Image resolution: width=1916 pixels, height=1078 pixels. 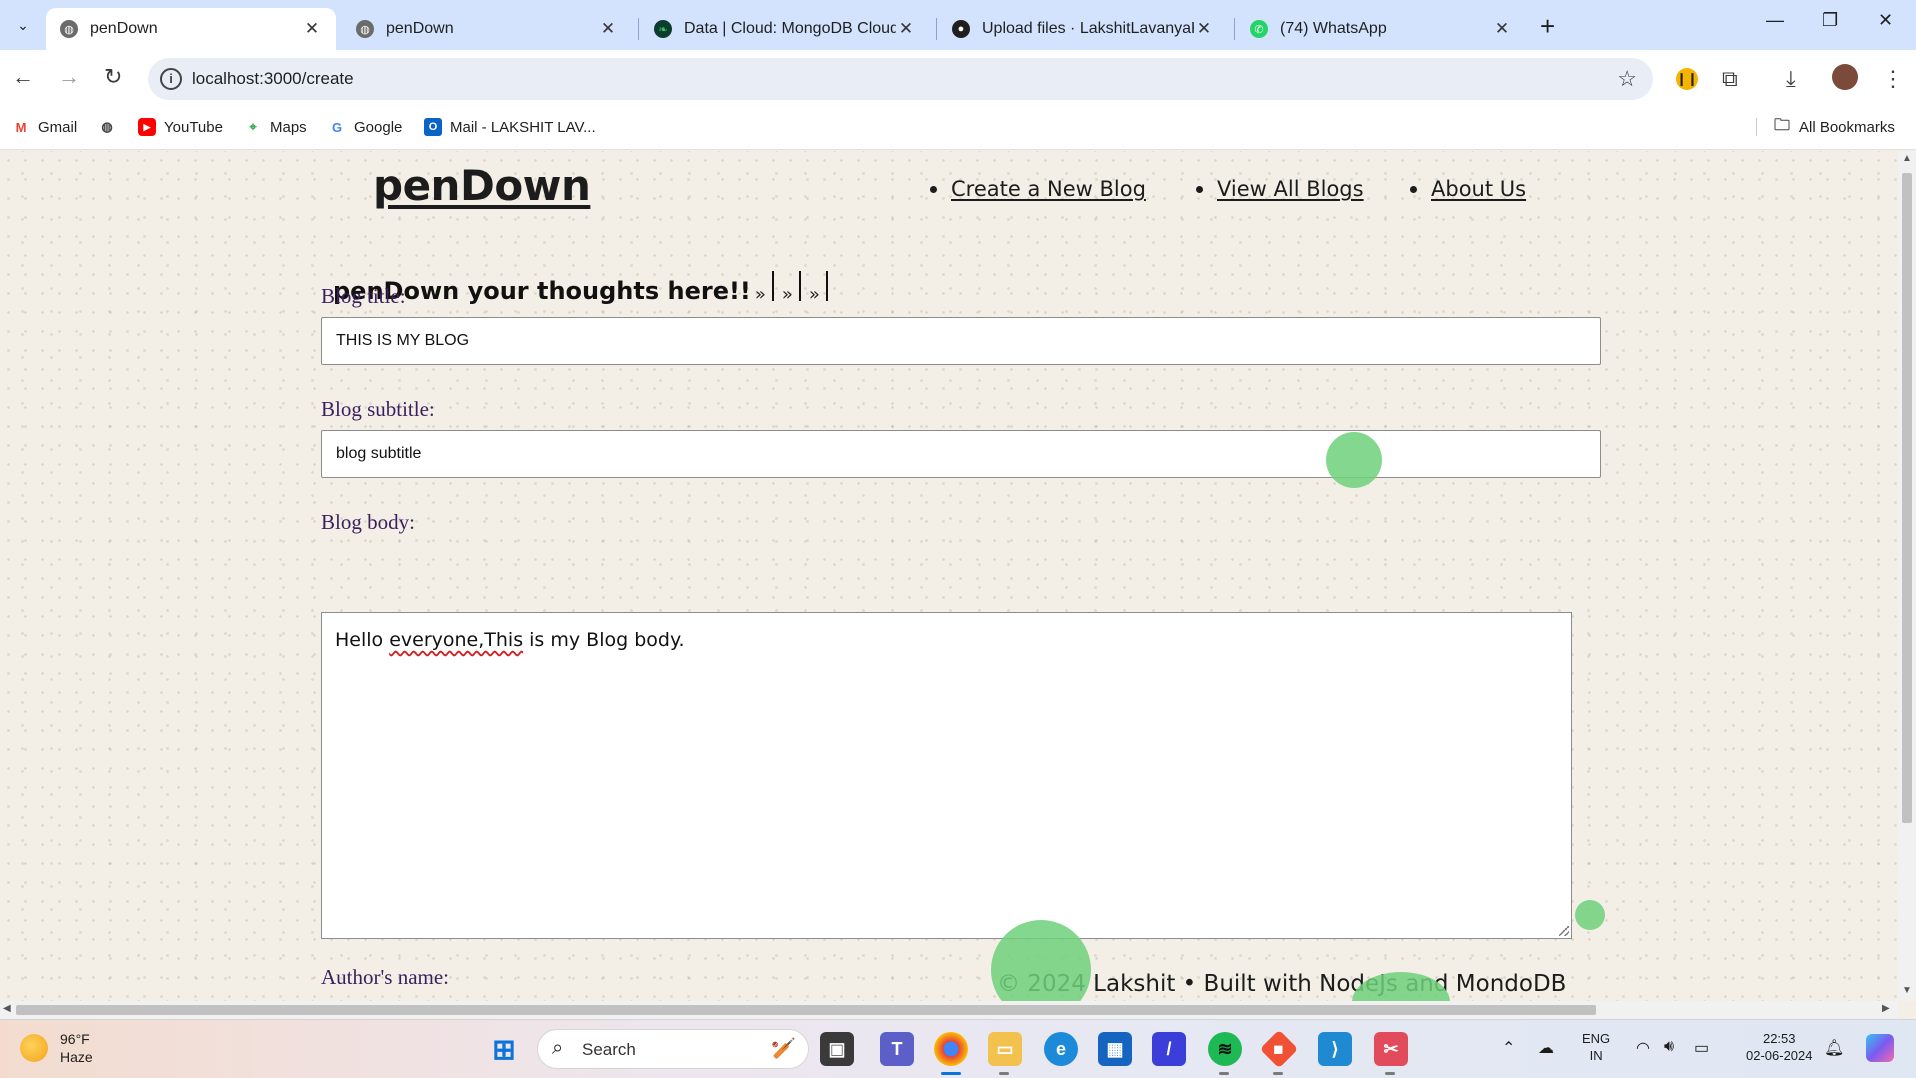 I want to click on scroll-right-arrow-icon: ▶, so click(x=1886, y=1008).